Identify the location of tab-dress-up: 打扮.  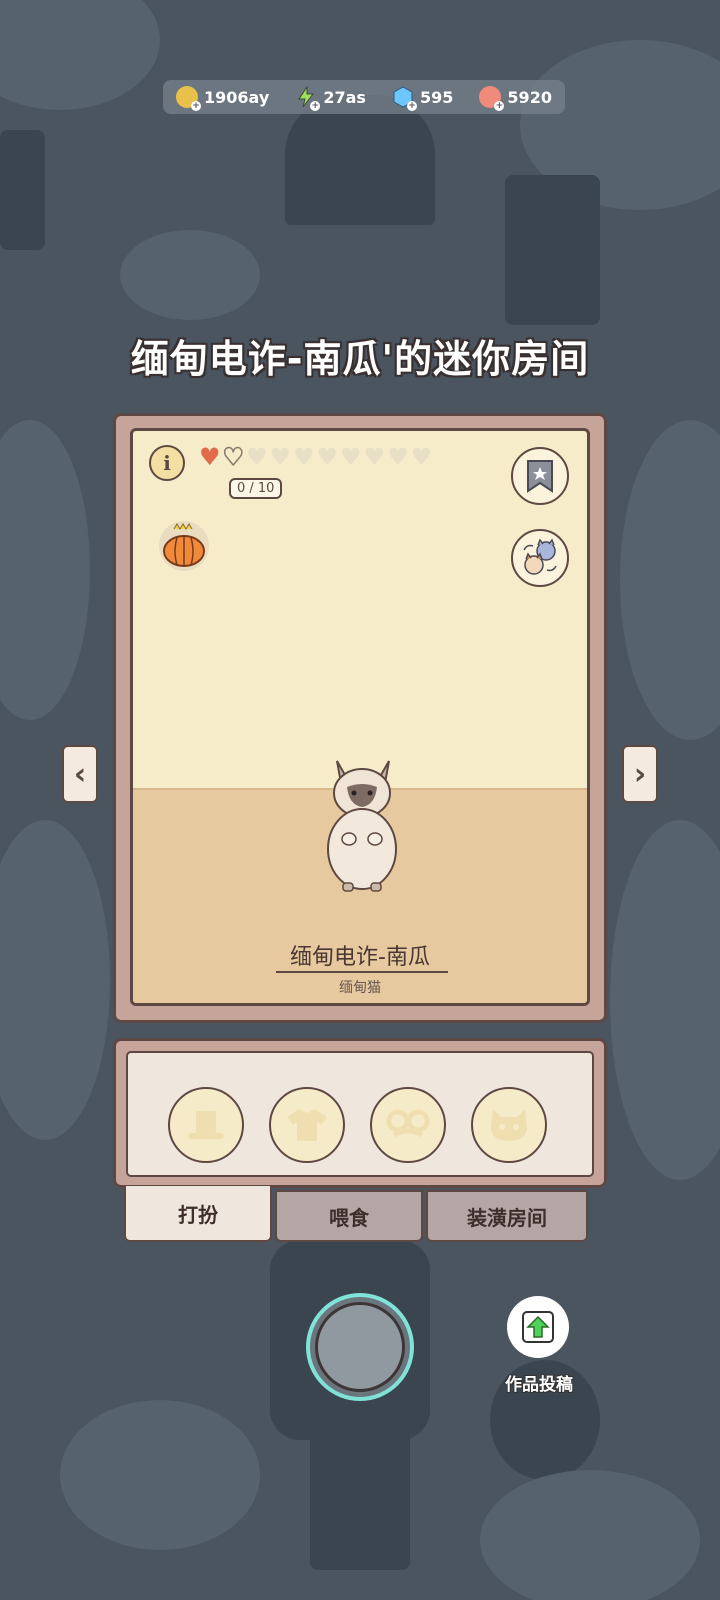
(198, 1214).